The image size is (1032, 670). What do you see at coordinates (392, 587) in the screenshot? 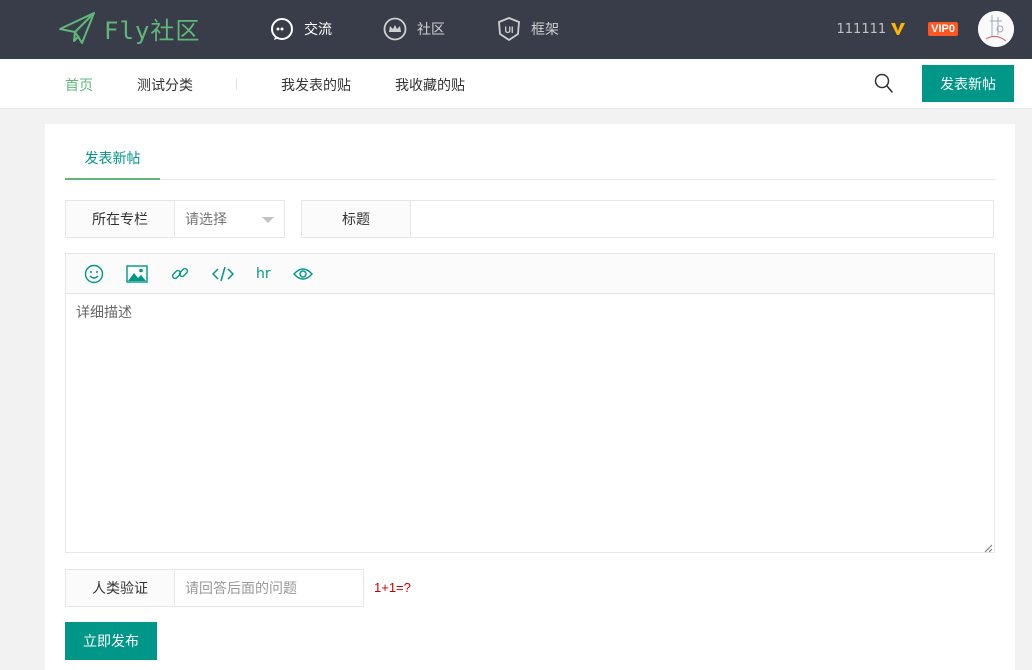
I see `captcha-question: 1+1=?` at bounding box center [392, 587].